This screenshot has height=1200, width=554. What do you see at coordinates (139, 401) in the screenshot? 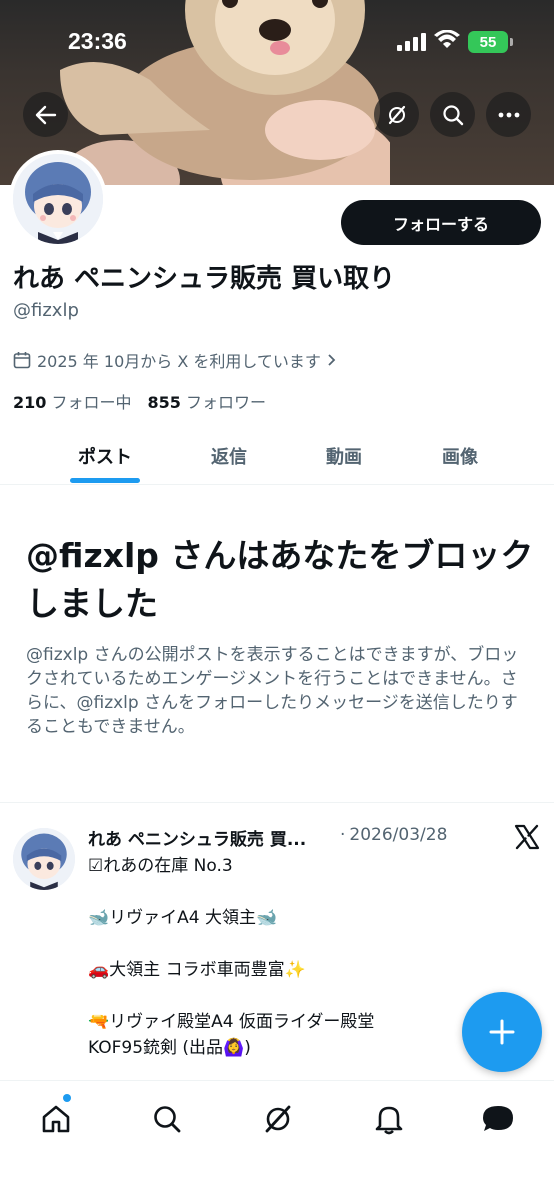
I see `follow-stats: 210 フォロー中 855 フォロワー` at bounding box center [139, 401].